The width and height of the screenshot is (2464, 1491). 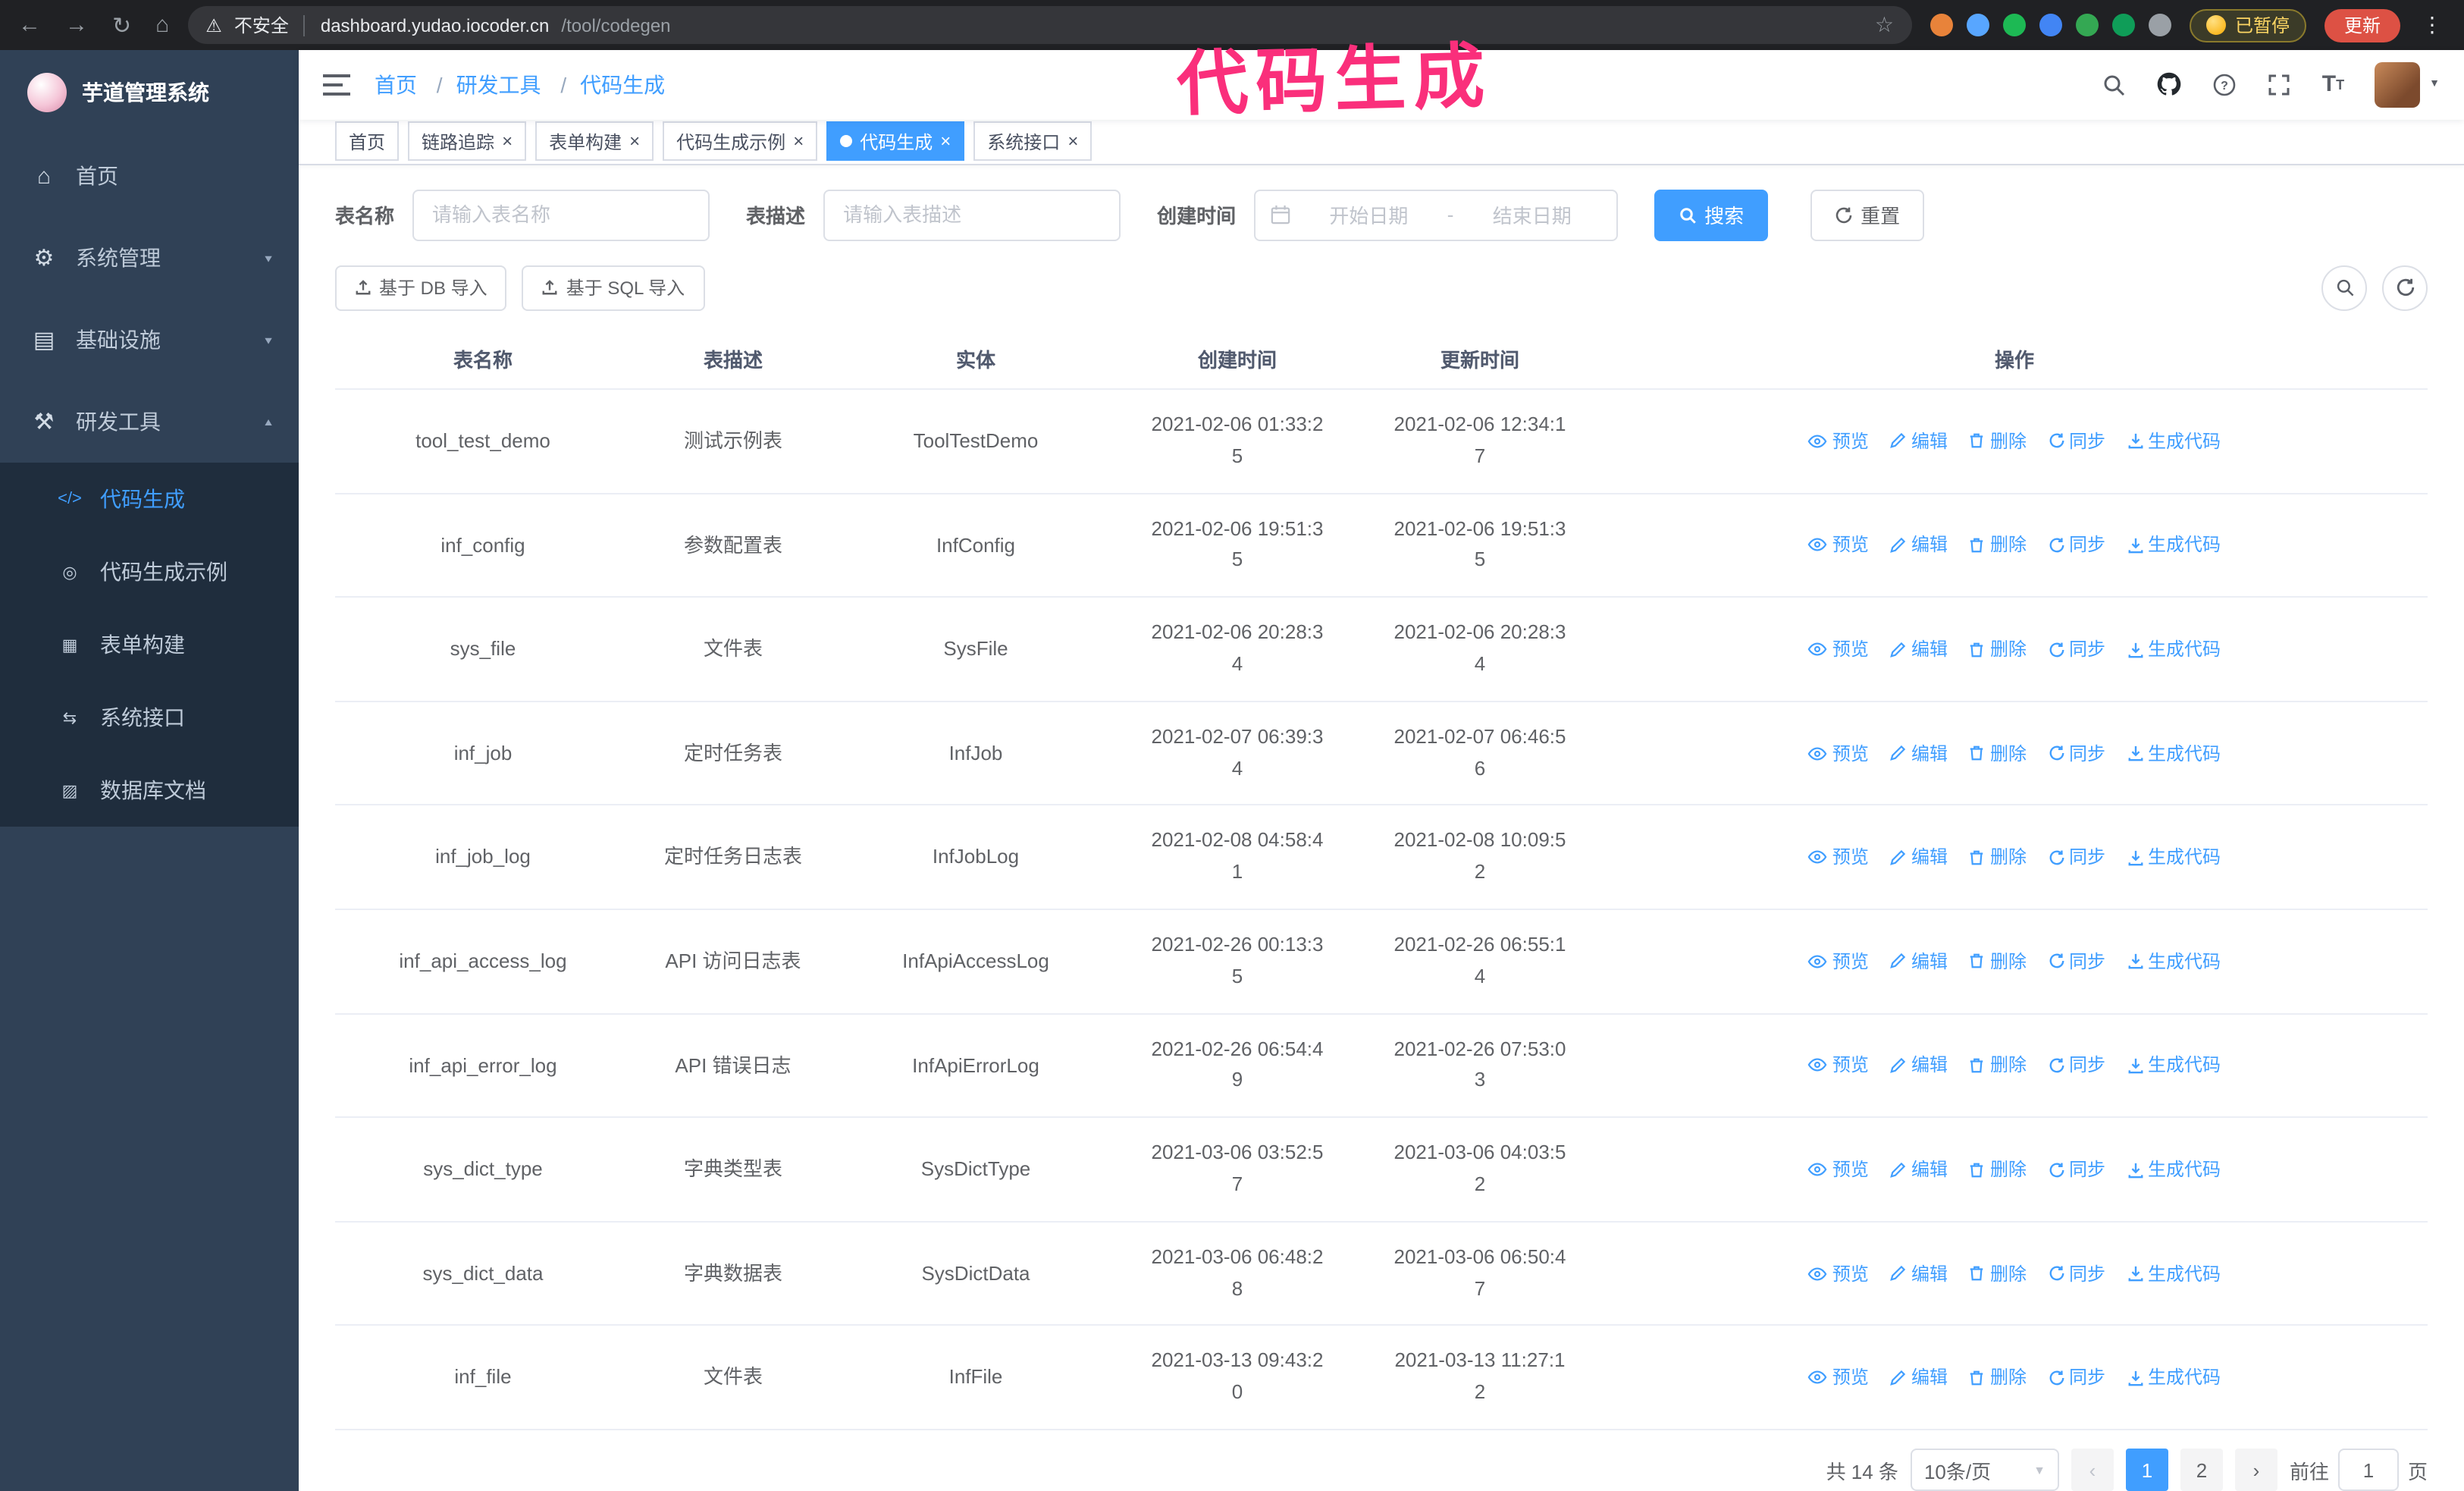 What do you see at coordinates (122, 25) in the screenshot?
I see `refresh-icon: ↻` at bounding box center [122, 25].